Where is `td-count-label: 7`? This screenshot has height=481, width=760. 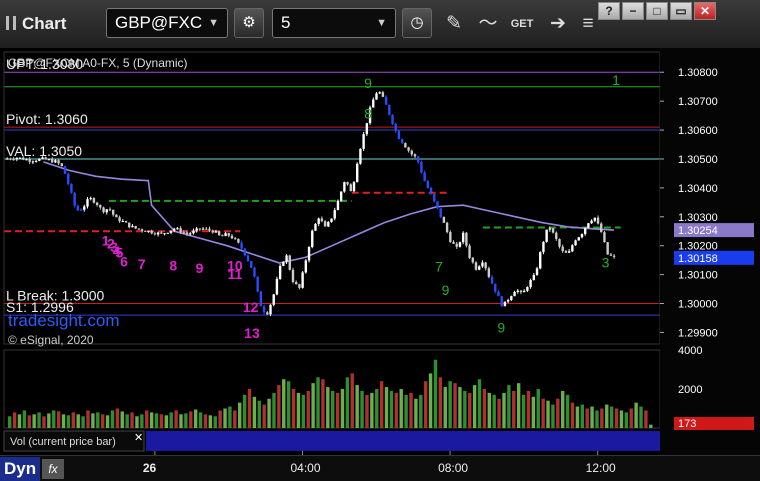 td-count-label: 7 is located at coordinates (142, 264).